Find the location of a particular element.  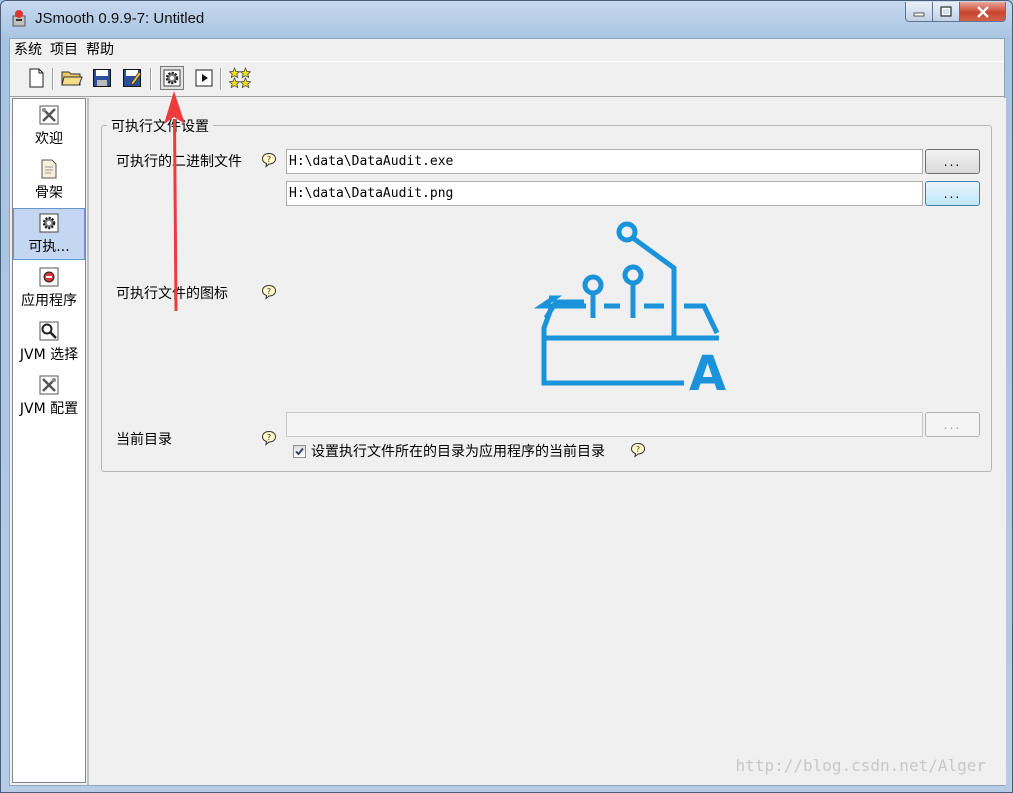

sidebar-item-skeleton: 骨架 is located at coordinates (49, 181).